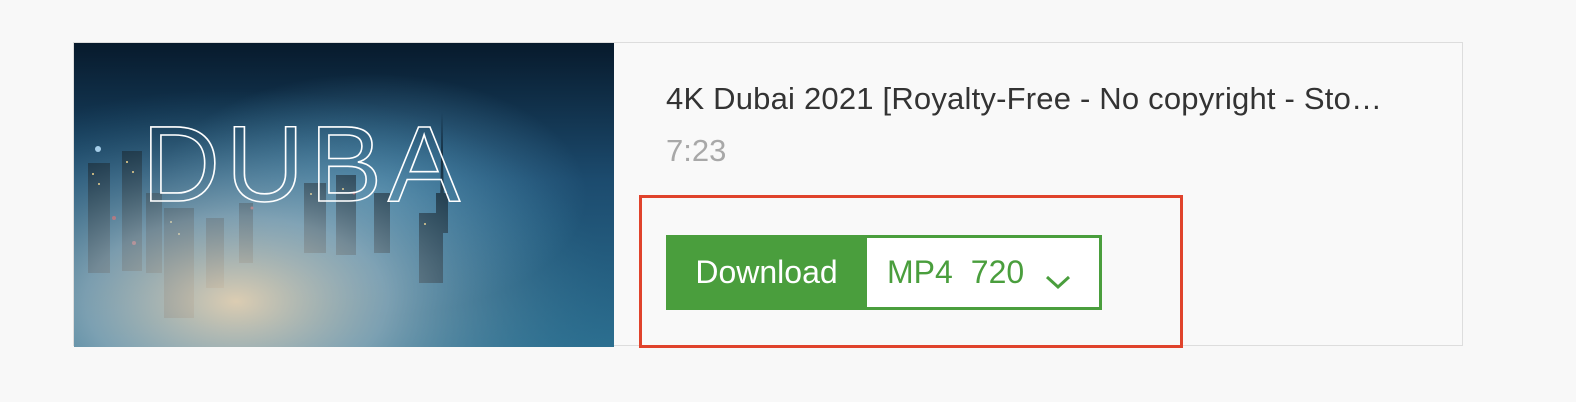 Image resolution: width=1576 pixels, height=402 pixels. I want to click on download-controls: Download MP4 720, so click(884, 272).